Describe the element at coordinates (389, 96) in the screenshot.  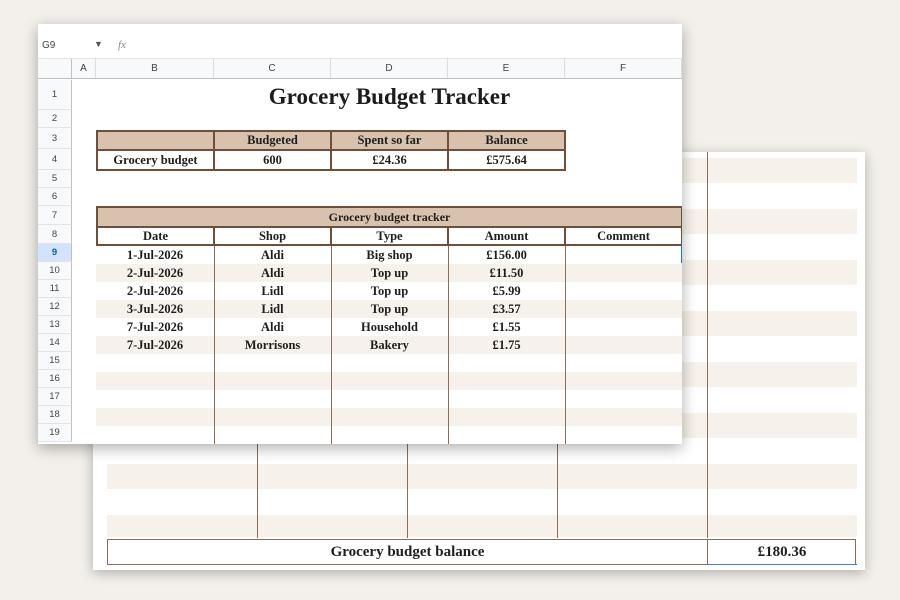
I see `page-title: Grocery Budget Tracker` at that location.